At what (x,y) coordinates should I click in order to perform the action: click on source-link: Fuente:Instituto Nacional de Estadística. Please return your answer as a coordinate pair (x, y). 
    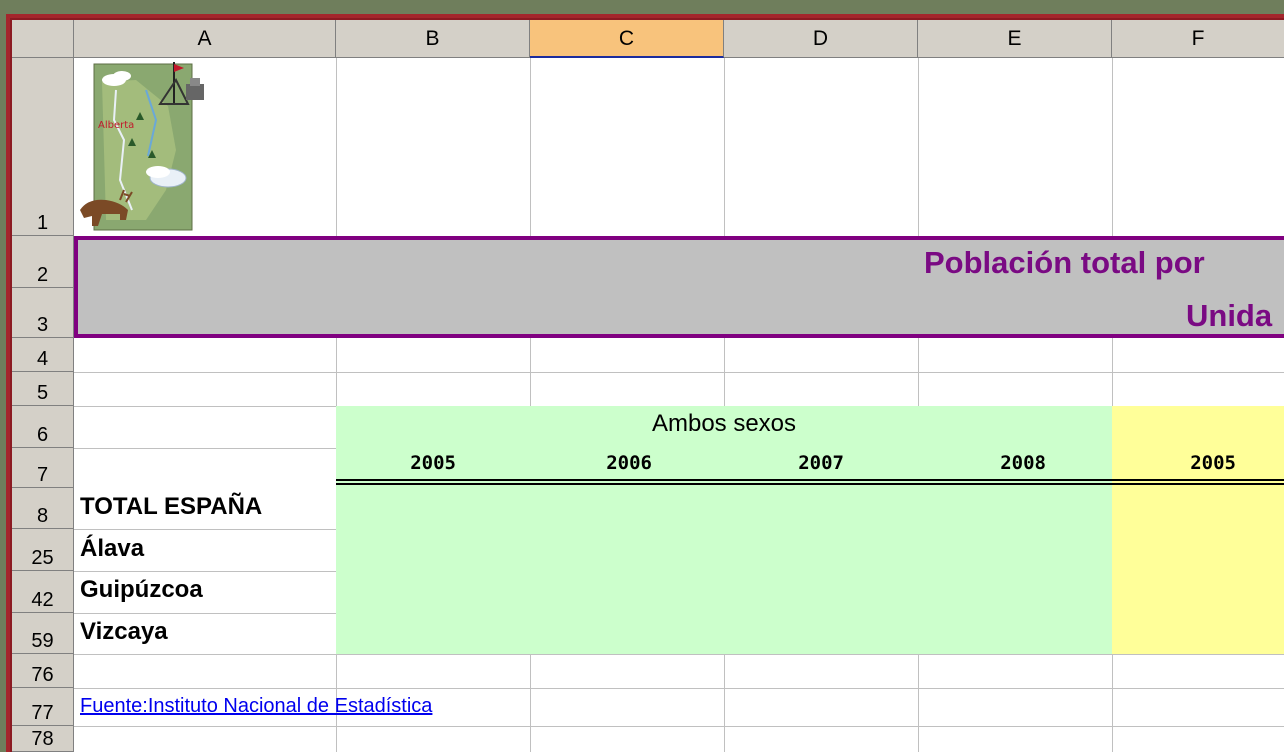
    Looking at the image, I should click on (256, 706).